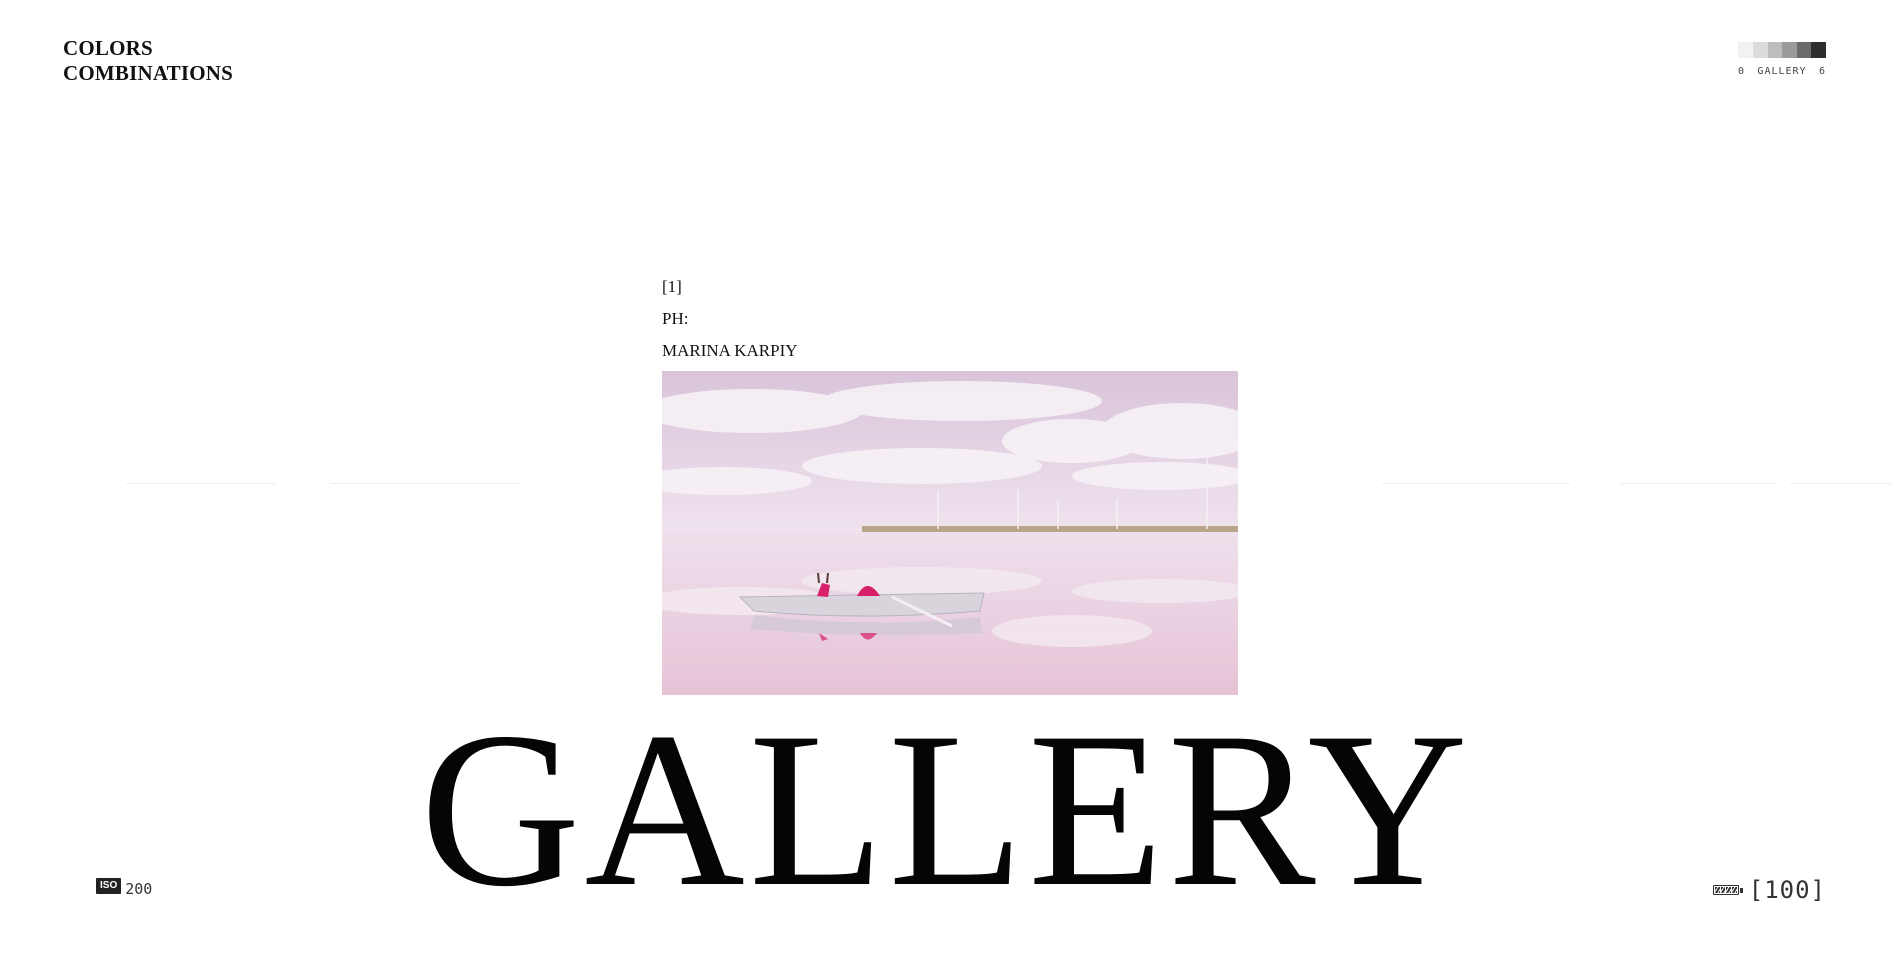 Image resolution: width=1892 pixels, height=967 pixels. Describe the element at coordinates (1742, 71) in the screenshot. I see `gallery-start-count: 0` at that location.